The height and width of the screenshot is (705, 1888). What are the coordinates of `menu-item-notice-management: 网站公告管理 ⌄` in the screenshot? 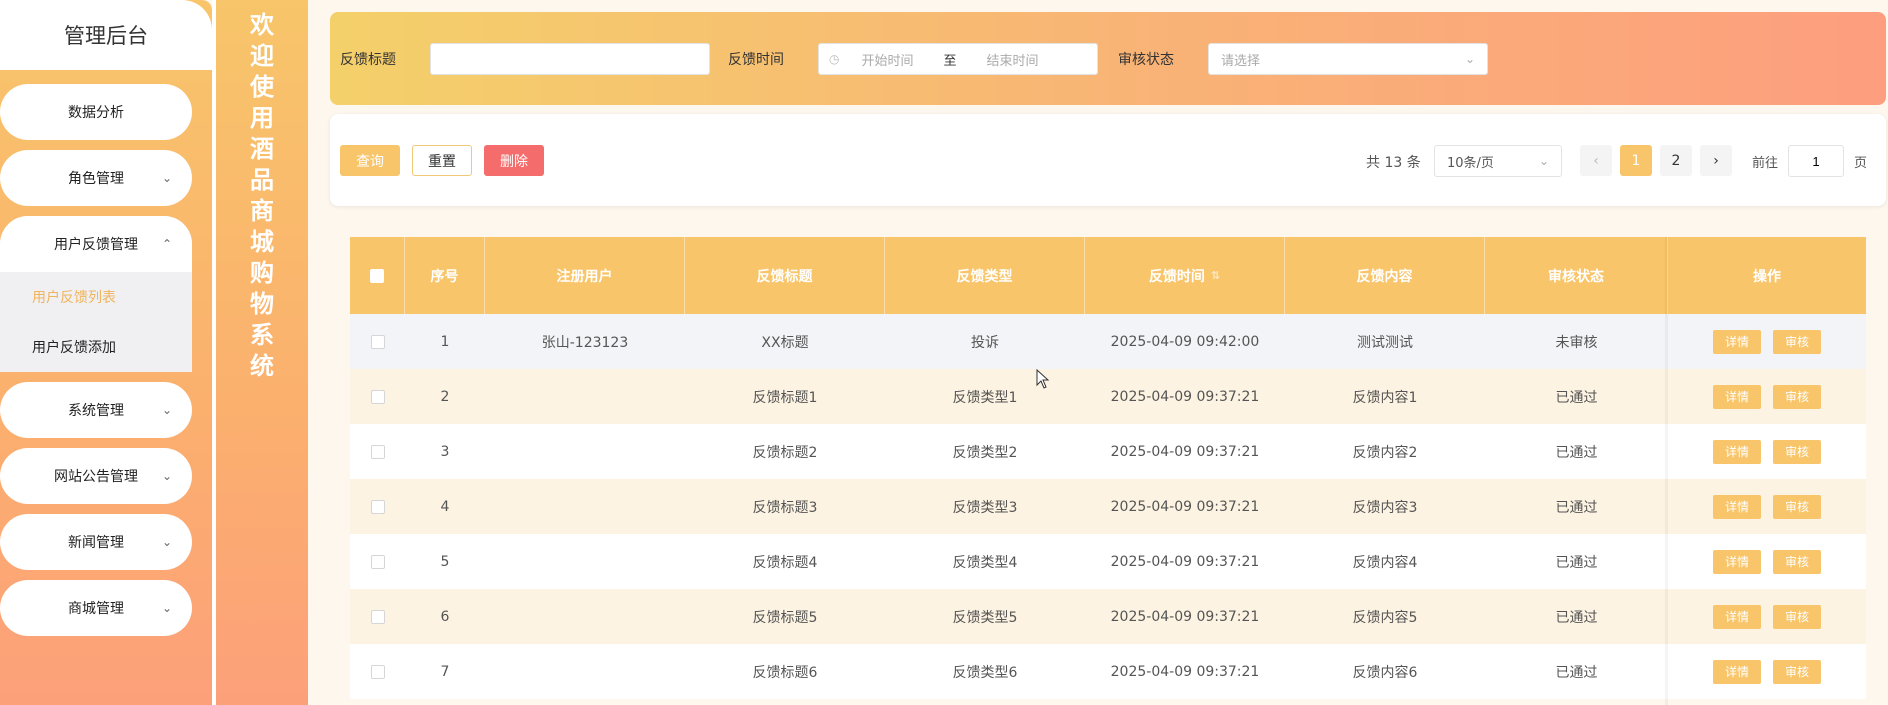 It's located at (96, 476).